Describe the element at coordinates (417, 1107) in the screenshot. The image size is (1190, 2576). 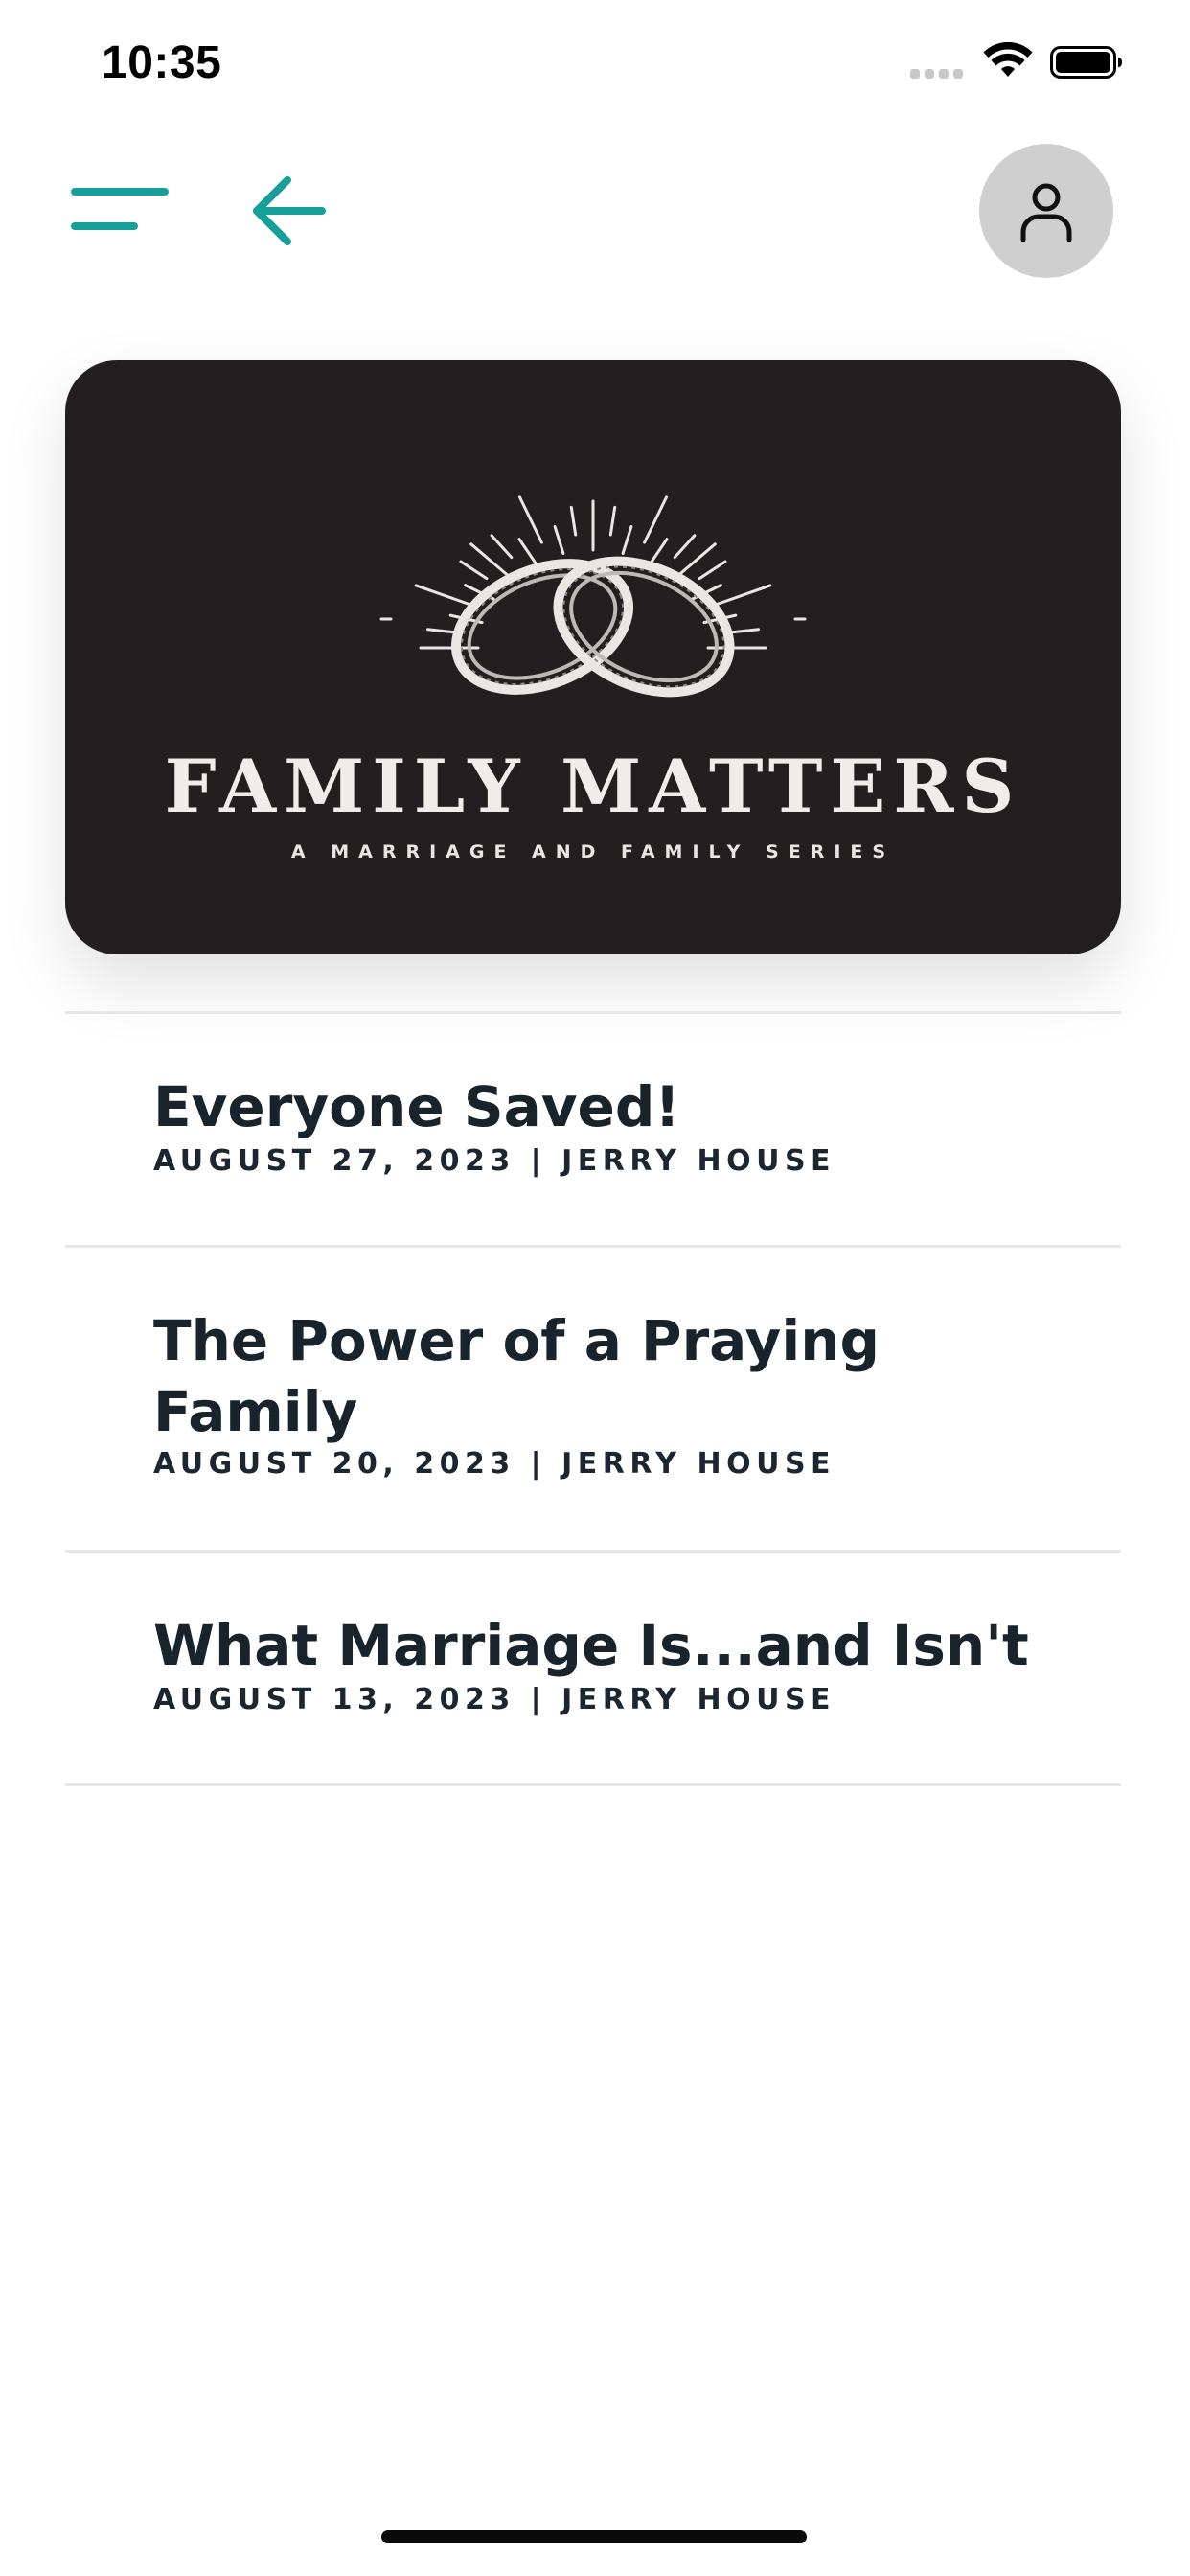
I see `sermon-title: Everyone Saved!` at that location.